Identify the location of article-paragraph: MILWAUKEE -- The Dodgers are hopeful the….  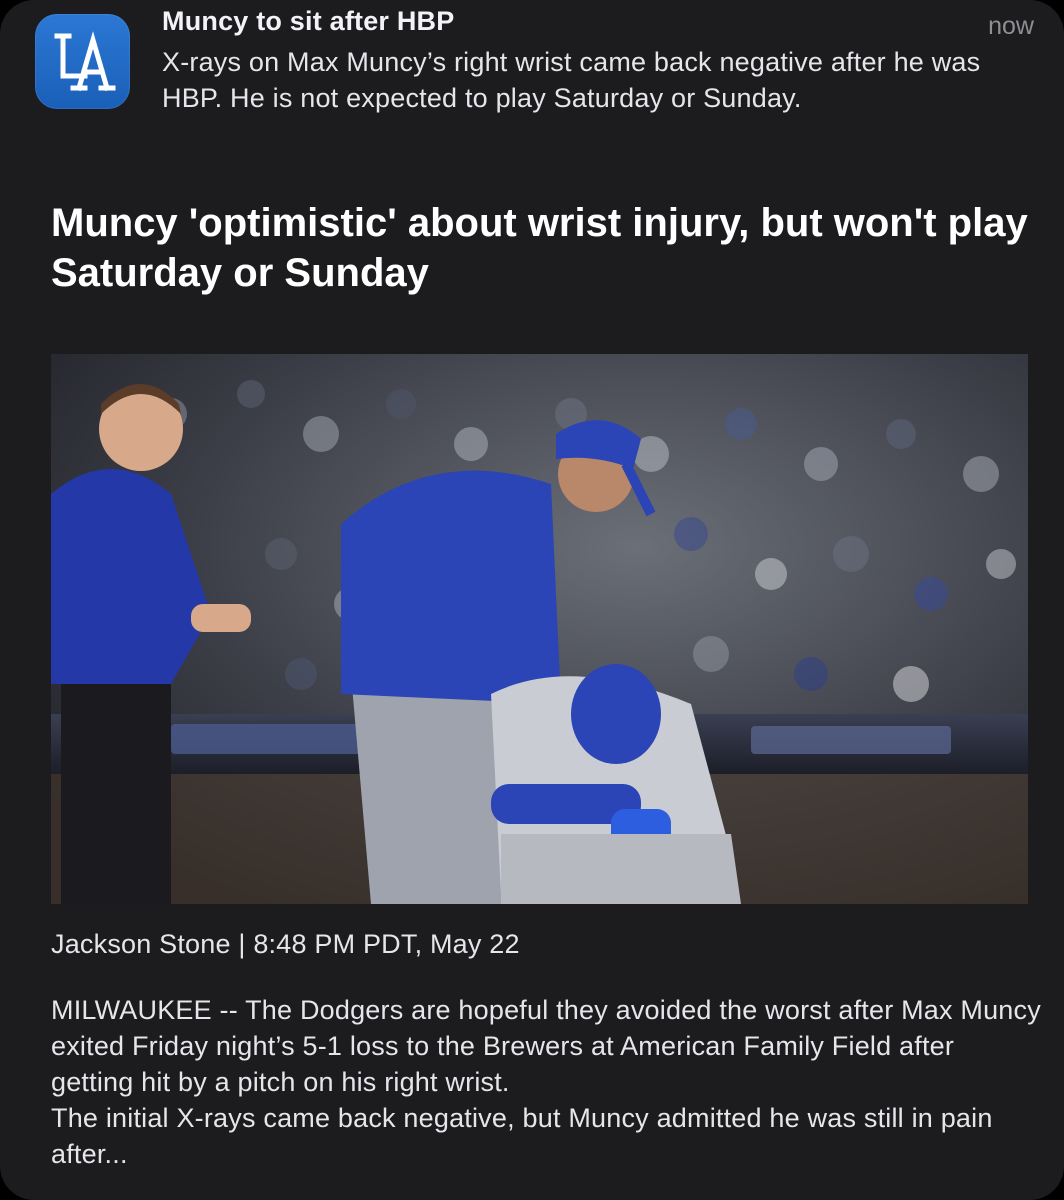
(546, 1046).